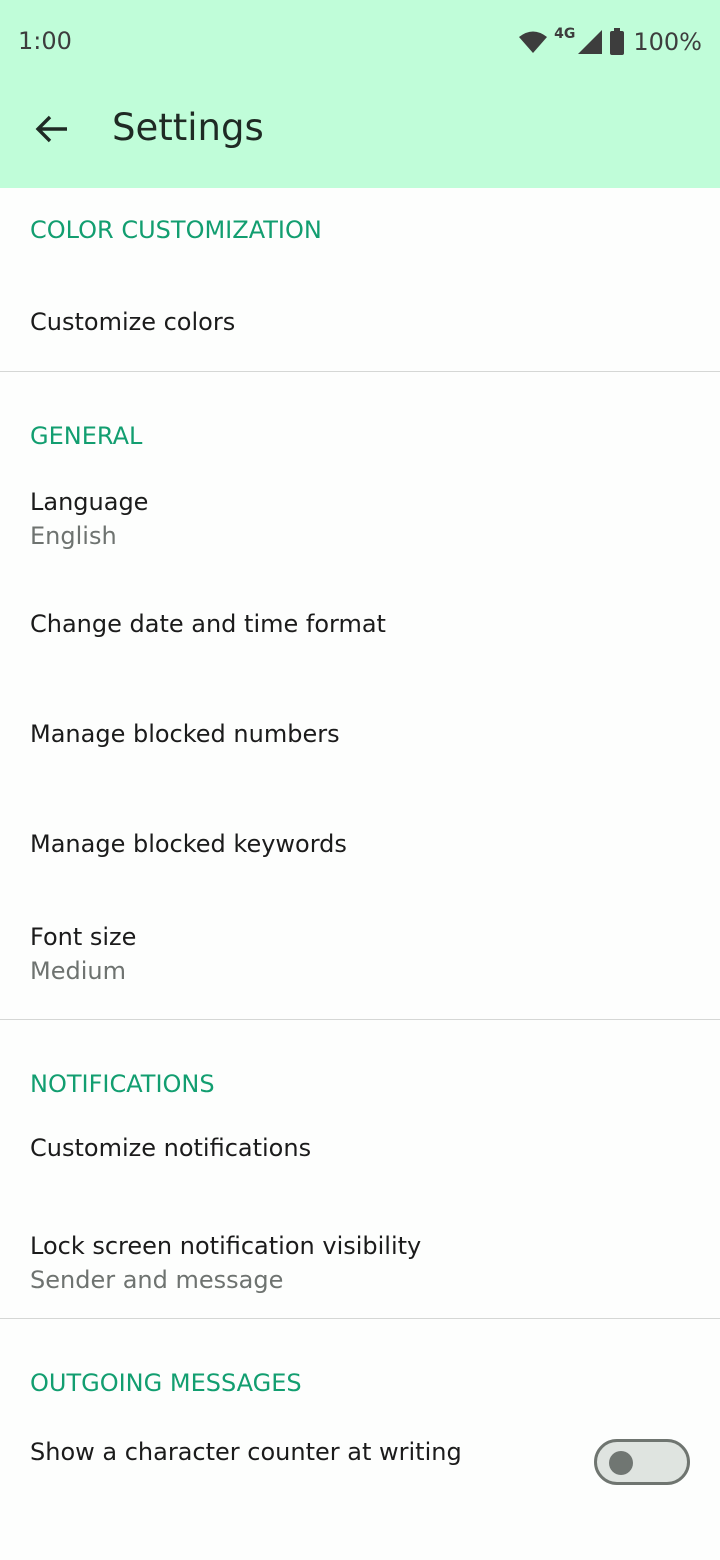 This screenshot has width=720, height=1560. Describe the element at coordinates (360, 844) in the screenshot. I see `setting-blocked-keywords: Manage blocked keywords` at that location.